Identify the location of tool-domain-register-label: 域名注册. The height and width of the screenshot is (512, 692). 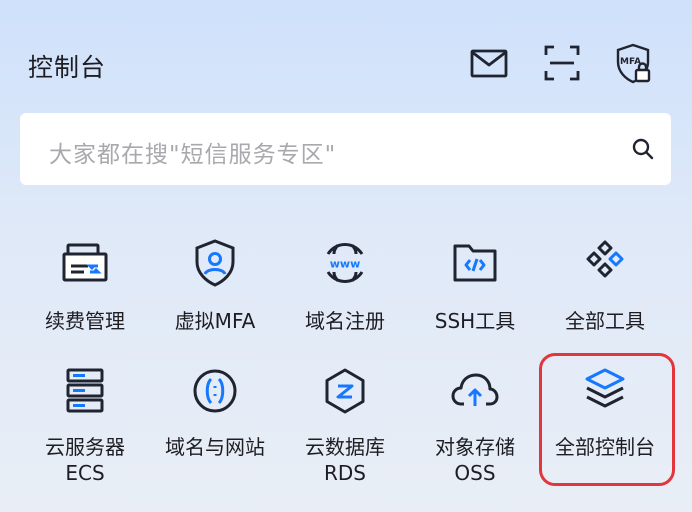
(345, 321).